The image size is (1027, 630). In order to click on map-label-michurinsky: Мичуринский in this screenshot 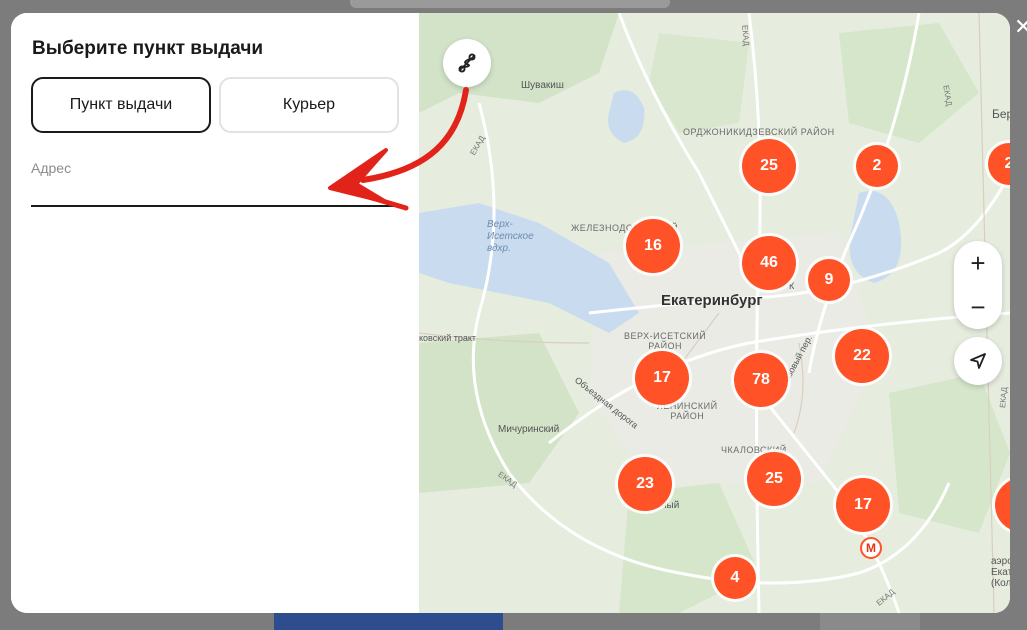, I will do `click(529, 429)`.